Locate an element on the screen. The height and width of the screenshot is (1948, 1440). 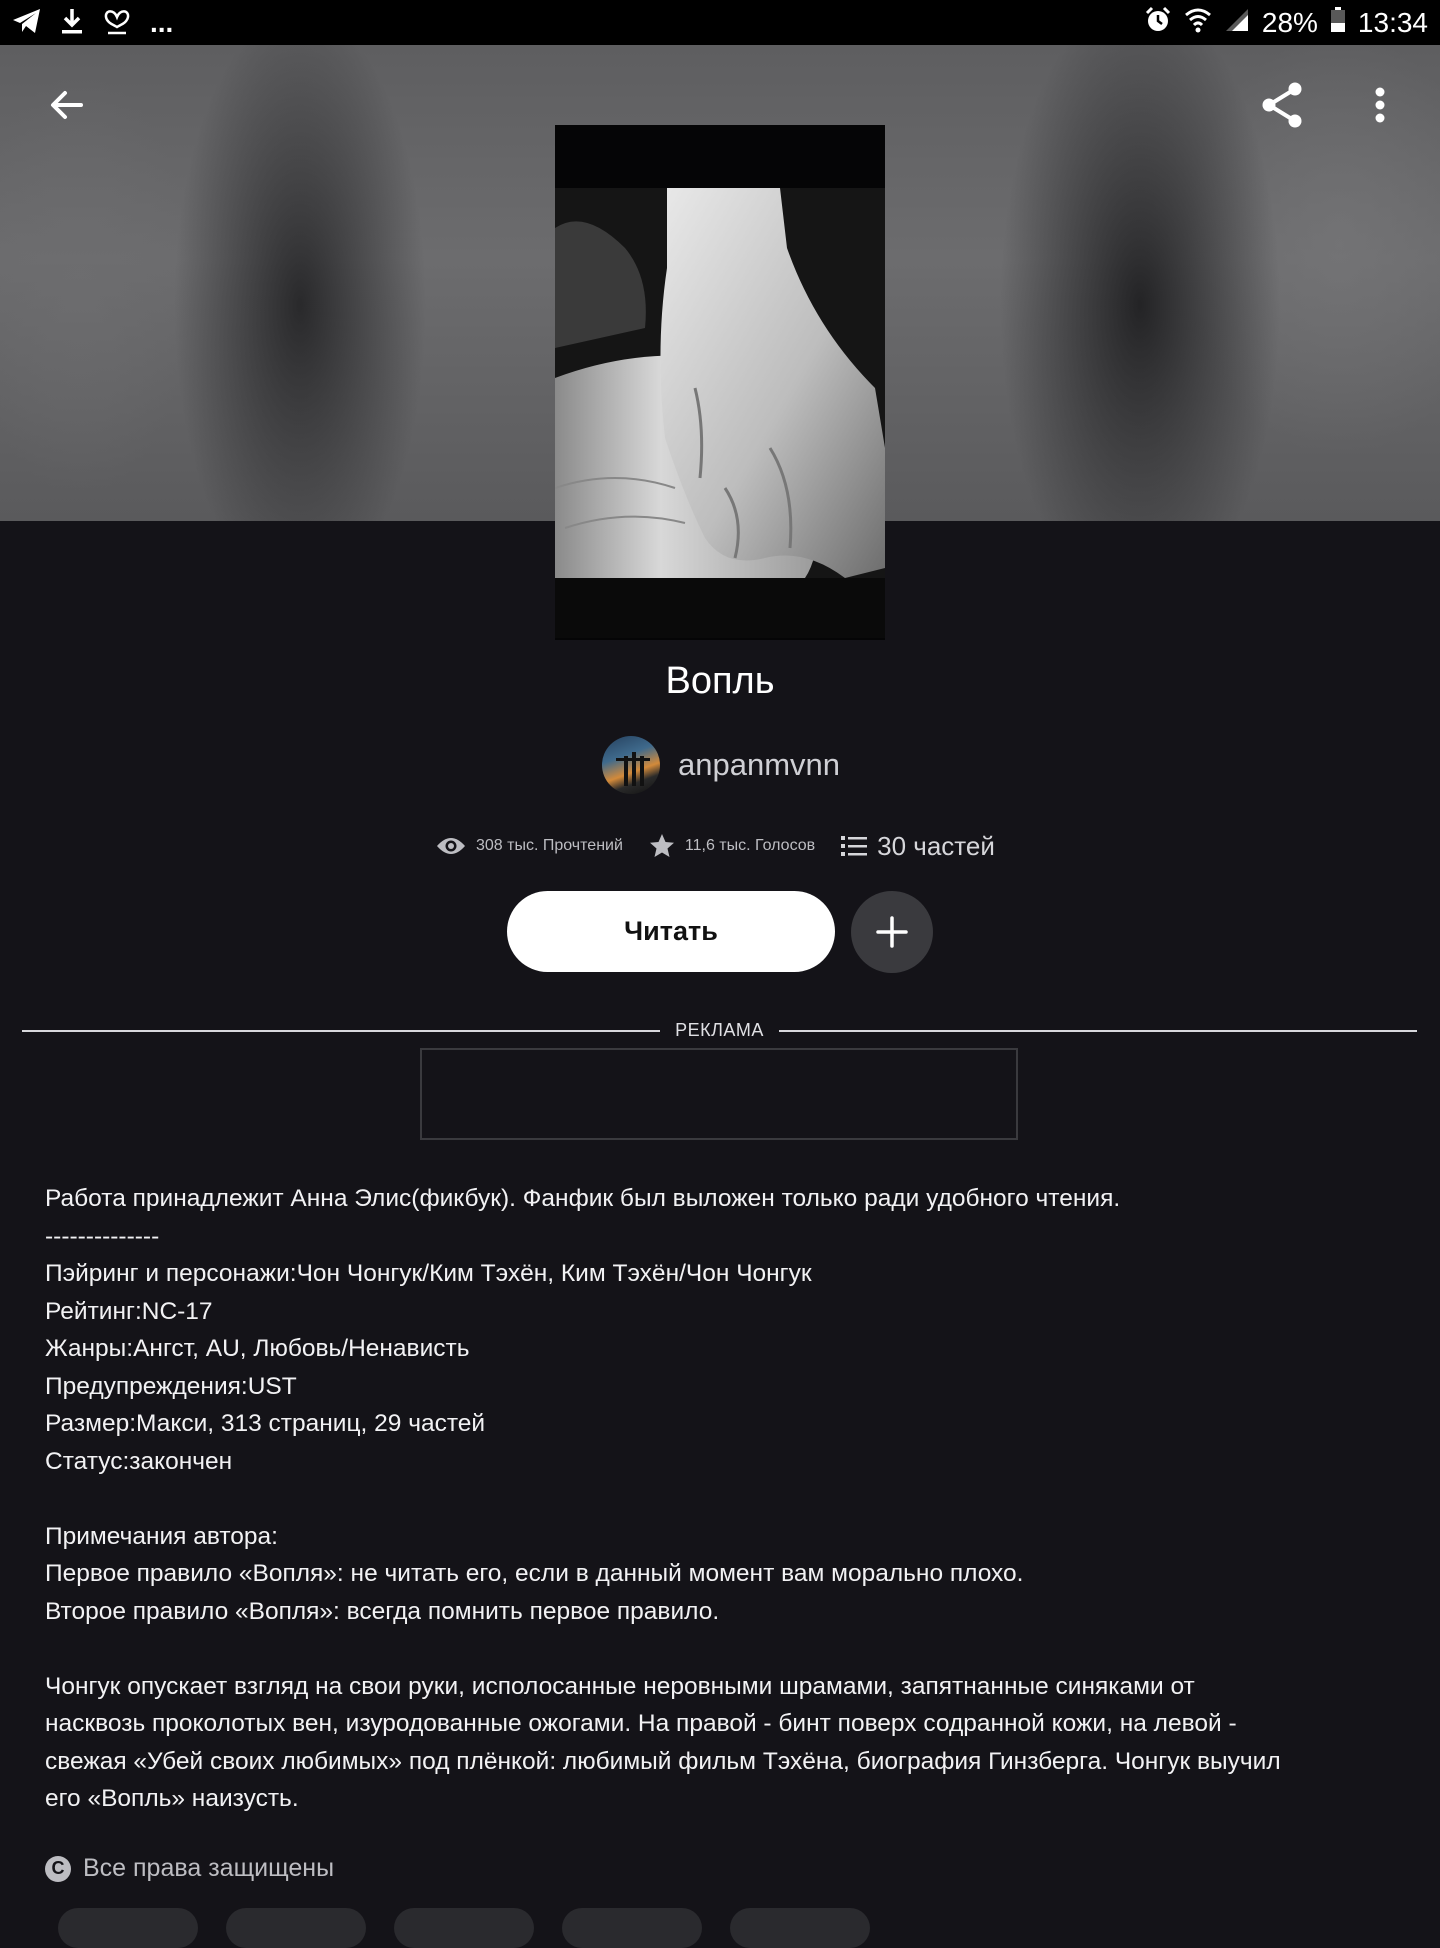
parts-stat: 30 частей is located at coordinates (918, 846).